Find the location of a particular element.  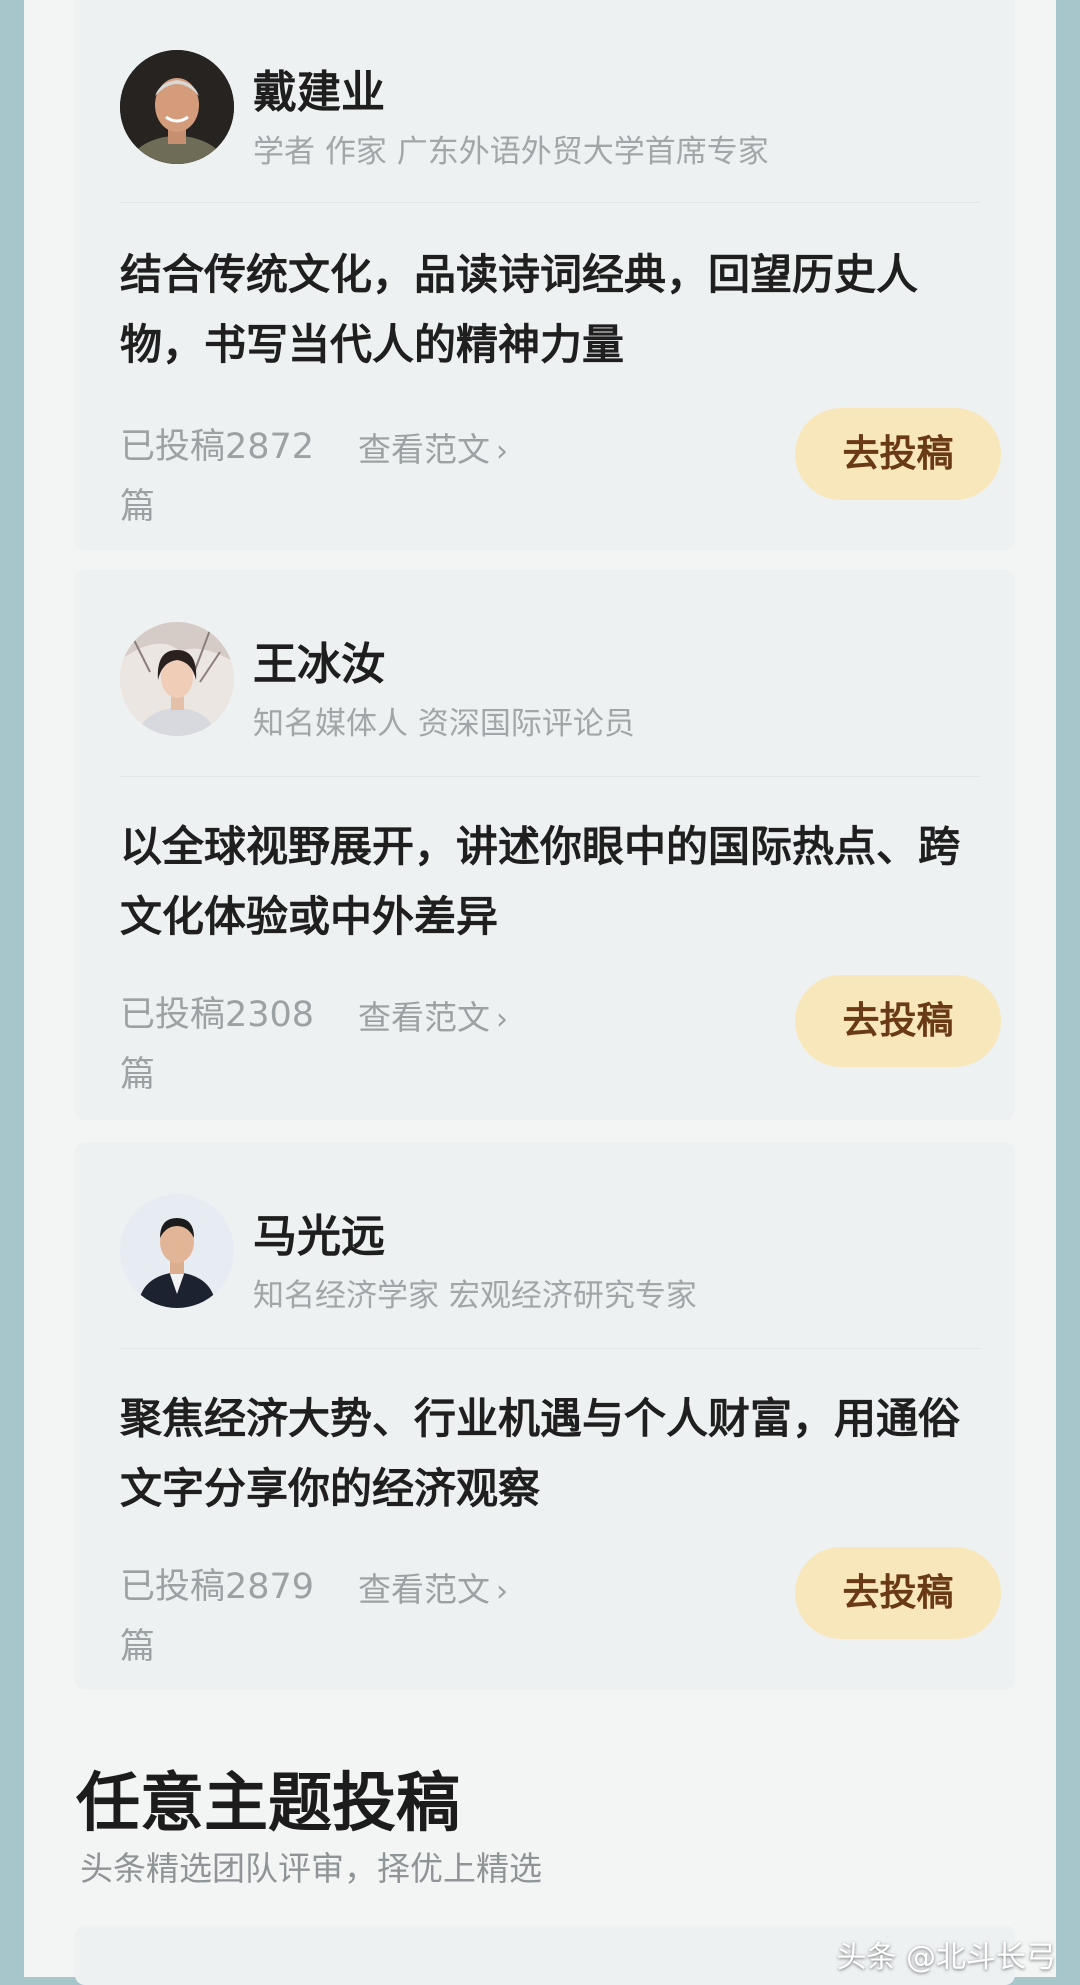

mentor-title: 知名媒体人 资深国际评论员 is located at coordinates (444, 724).